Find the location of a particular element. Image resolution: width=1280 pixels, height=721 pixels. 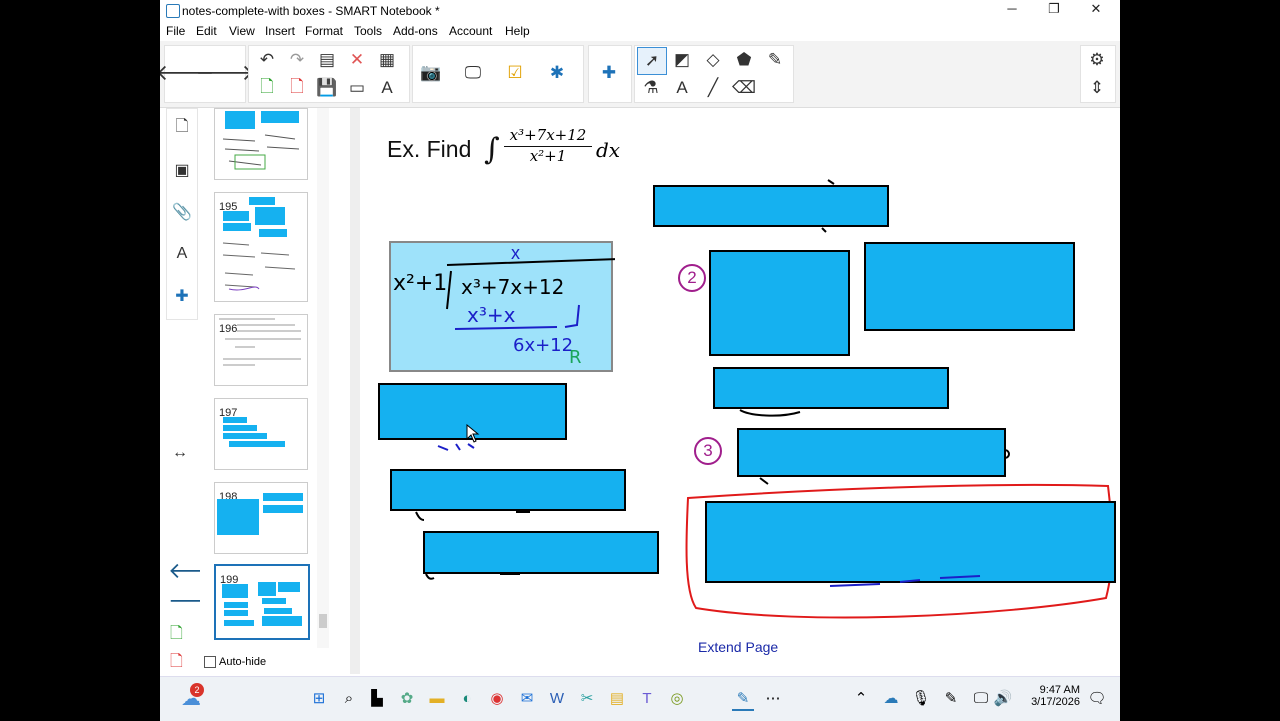

page-thumbnail-198: 198 is located at coordinates (261, 518).